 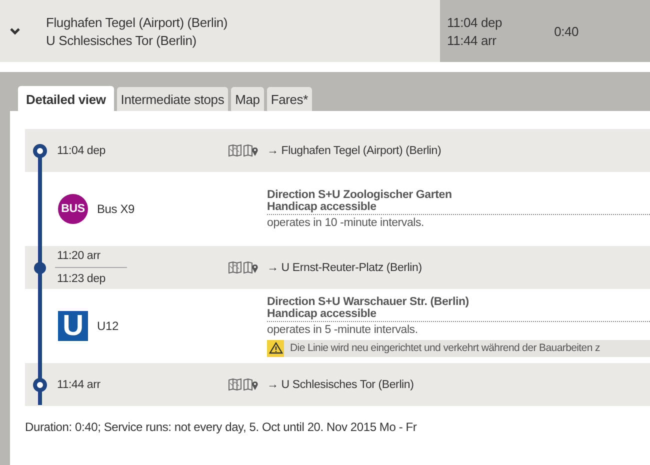 What do you see at coordinates (172, 99) in the screenshot?
I see `tab: Intermediate stops` at bounding box center [172, 99].